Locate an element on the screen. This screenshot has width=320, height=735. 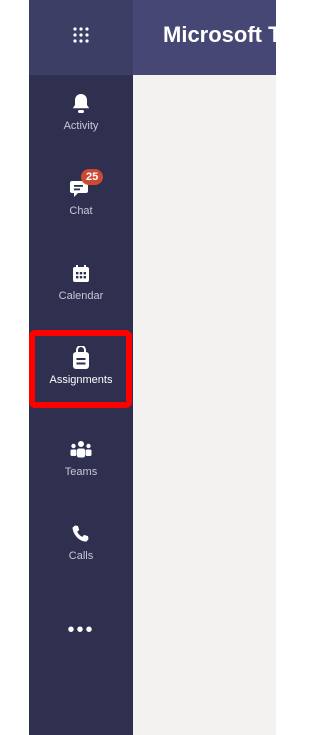
app-launcher-button is located at coordinates (81, 37).